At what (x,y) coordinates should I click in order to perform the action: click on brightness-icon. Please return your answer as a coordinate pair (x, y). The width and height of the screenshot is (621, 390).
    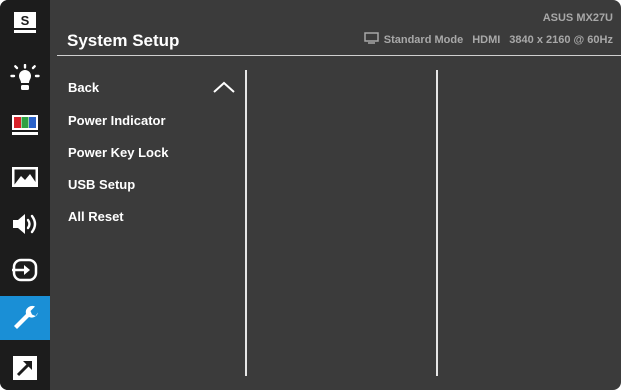
    Looking at the image, I should click on (25, 80).